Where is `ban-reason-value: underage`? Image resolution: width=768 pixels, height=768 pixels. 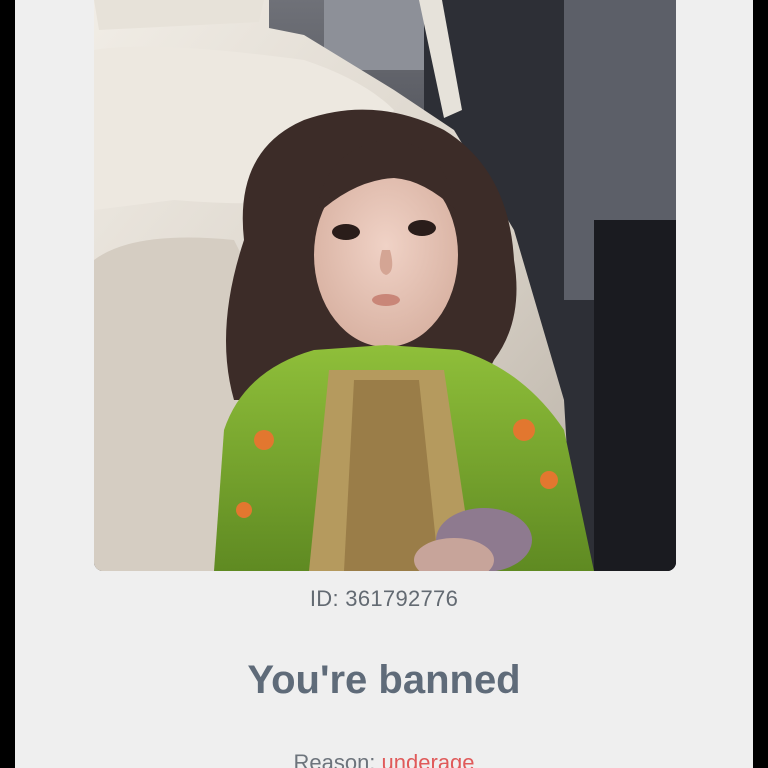 ban-reason-value: underage is located at coordinates (428, 759).